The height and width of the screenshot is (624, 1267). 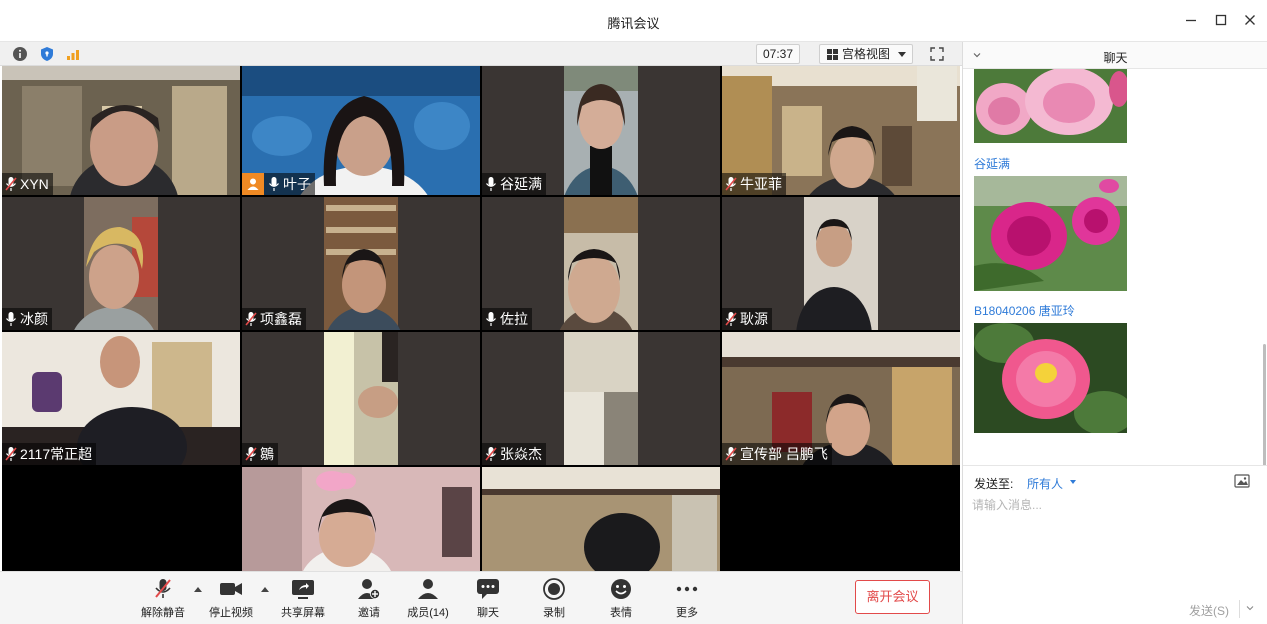 I want to click on more-button: 更多, so click(x=687, y=600).